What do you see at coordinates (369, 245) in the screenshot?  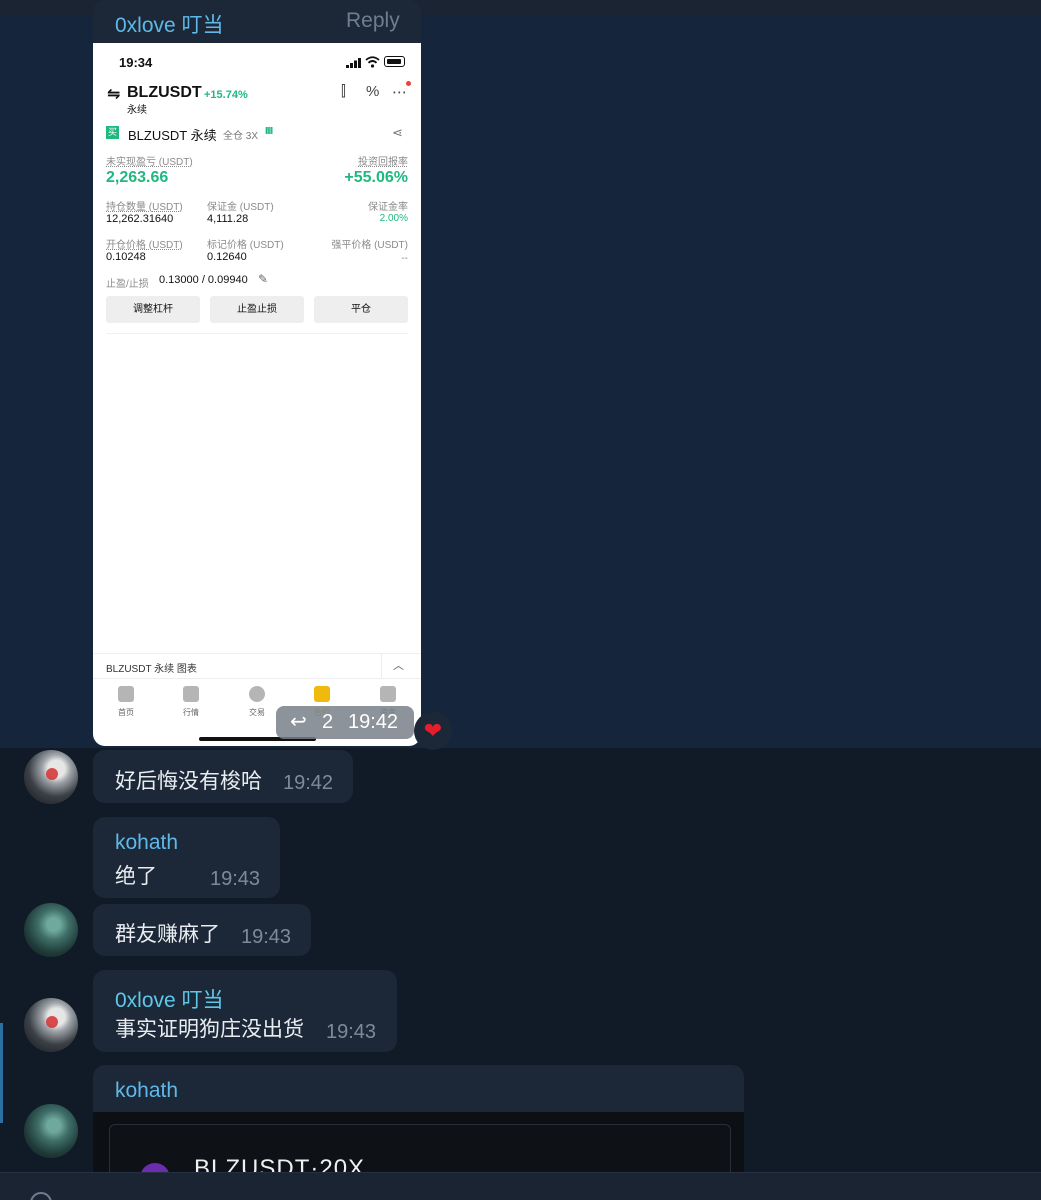 I see `liq-price-label: 强平价格 (USDT)` at bounding box center [369, 245].